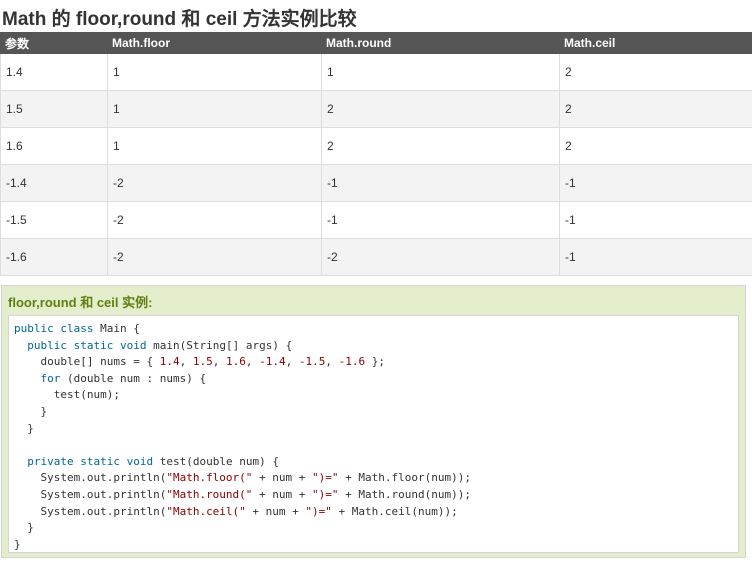 Image resolution: width=752 pixels, height=564 pixels. I want to click on table-header-row: 参数 Math.floor Math.round Math.ceil, so click(376, 43).